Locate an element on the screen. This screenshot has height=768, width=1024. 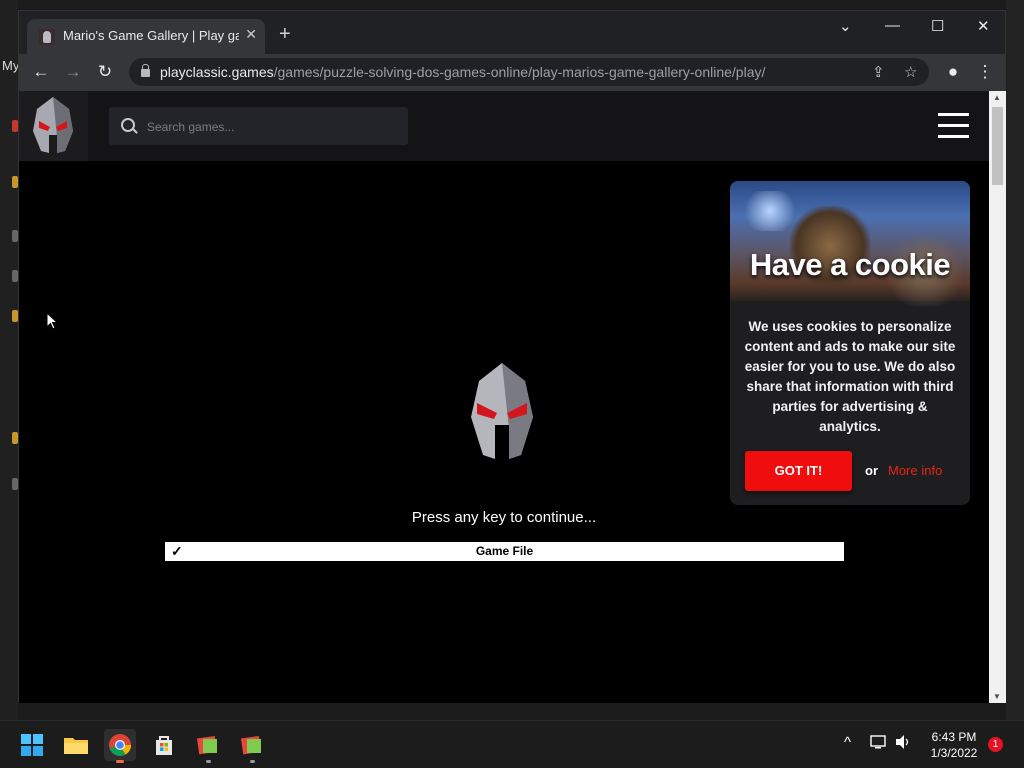
game-file-progress-bar: ✓ Game File is located at coordinates (504, 551).